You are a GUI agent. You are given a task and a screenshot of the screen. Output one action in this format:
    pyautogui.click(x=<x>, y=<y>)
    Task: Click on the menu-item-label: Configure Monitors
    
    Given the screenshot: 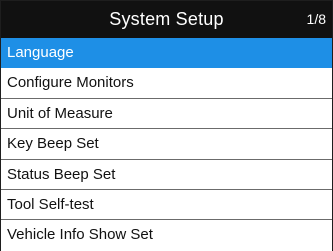 What is the action you would take?
    pyautogui.click(x=70, y=83)
    